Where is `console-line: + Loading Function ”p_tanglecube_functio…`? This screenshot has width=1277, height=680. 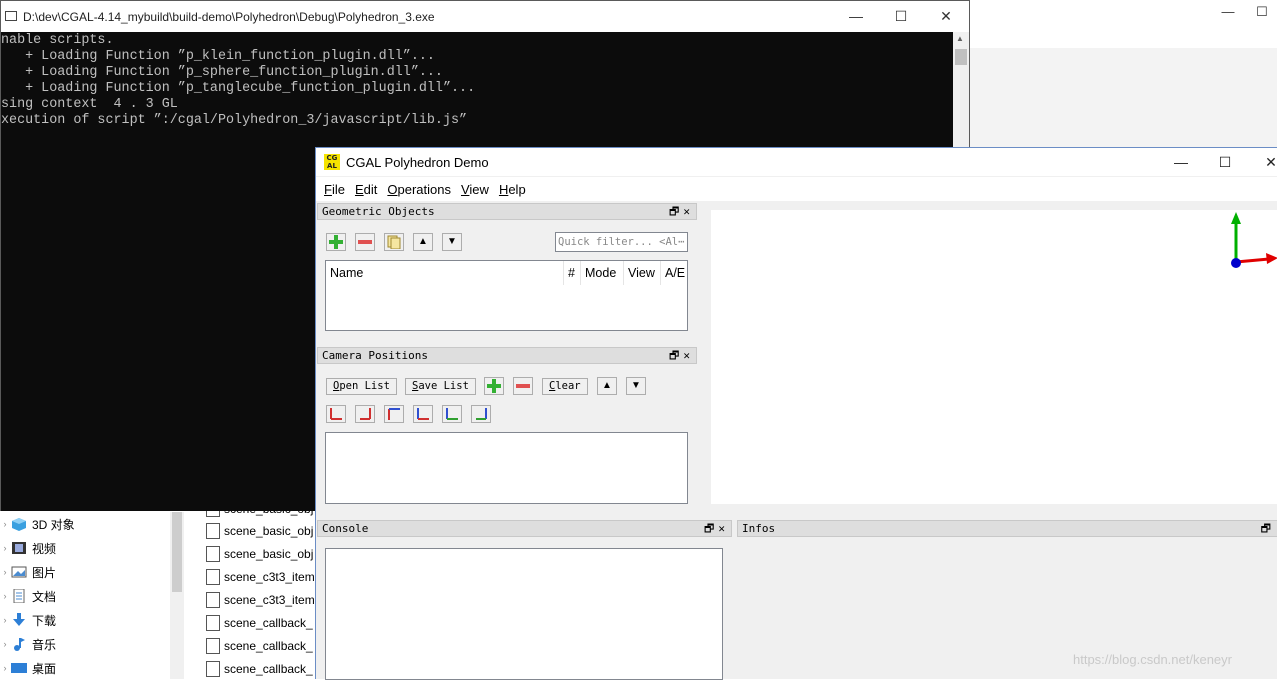
console-line: + Loading Function ”p_tanglecube_functio… is located at coordinates (238, 88).